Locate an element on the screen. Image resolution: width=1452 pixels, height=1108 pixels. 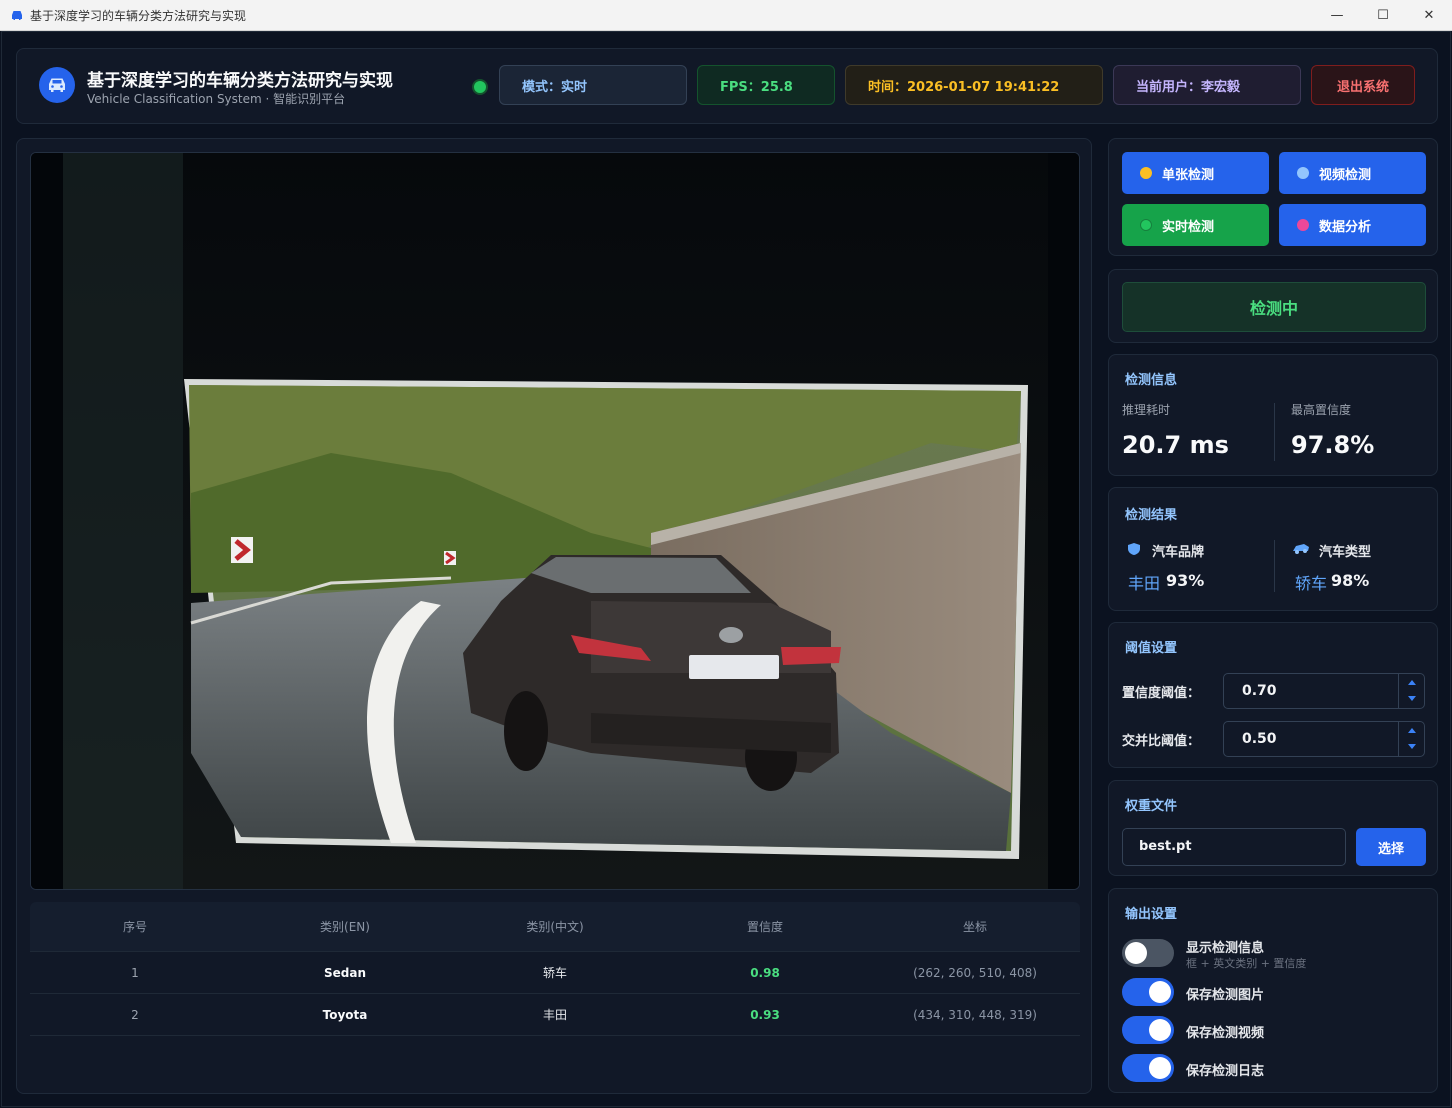
max-conf-value: 97.8% is located at coordinates (1333, 445).